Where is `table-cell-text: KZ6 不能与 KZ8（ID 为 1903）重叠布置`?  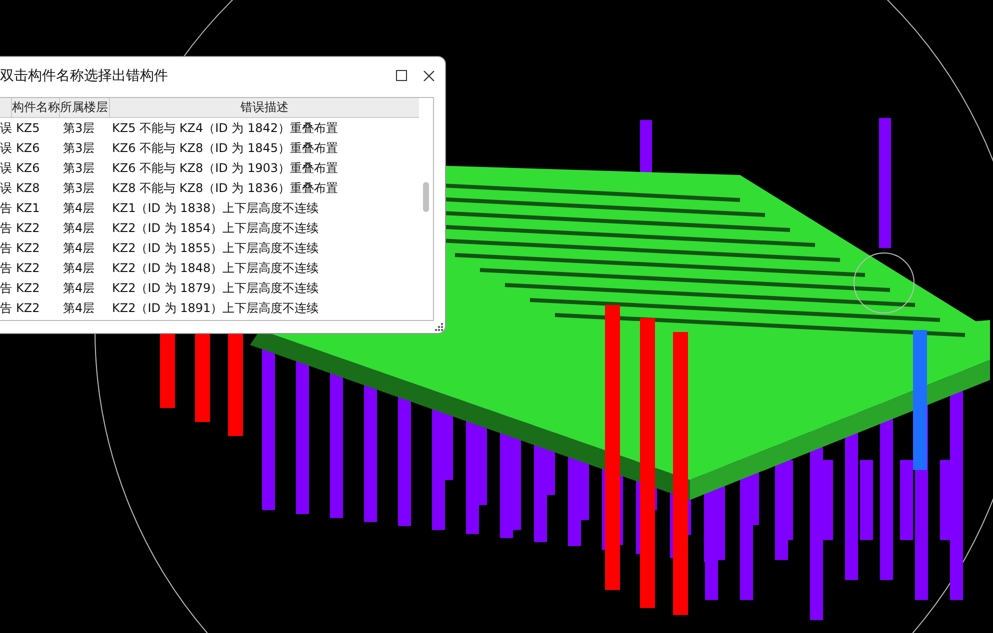
table-cell-text: KZ6 不能与 KZ8（ID 为 1903）重叠布置 is located at coordinates (225, 168).